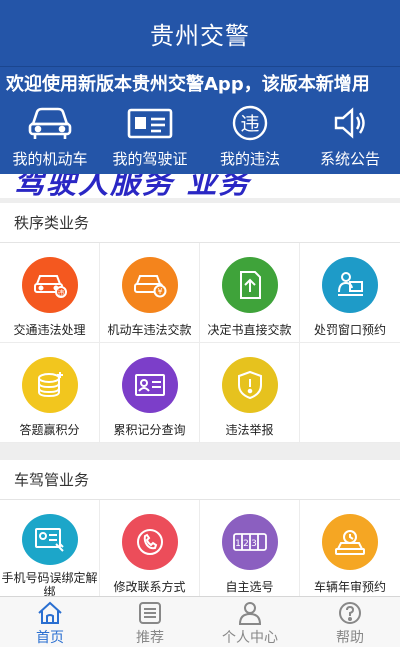  What do you see at coordinates (149, 587) in the screenshot?
I see `service-label: 修改联系方式` at bounding box center [149, 587].